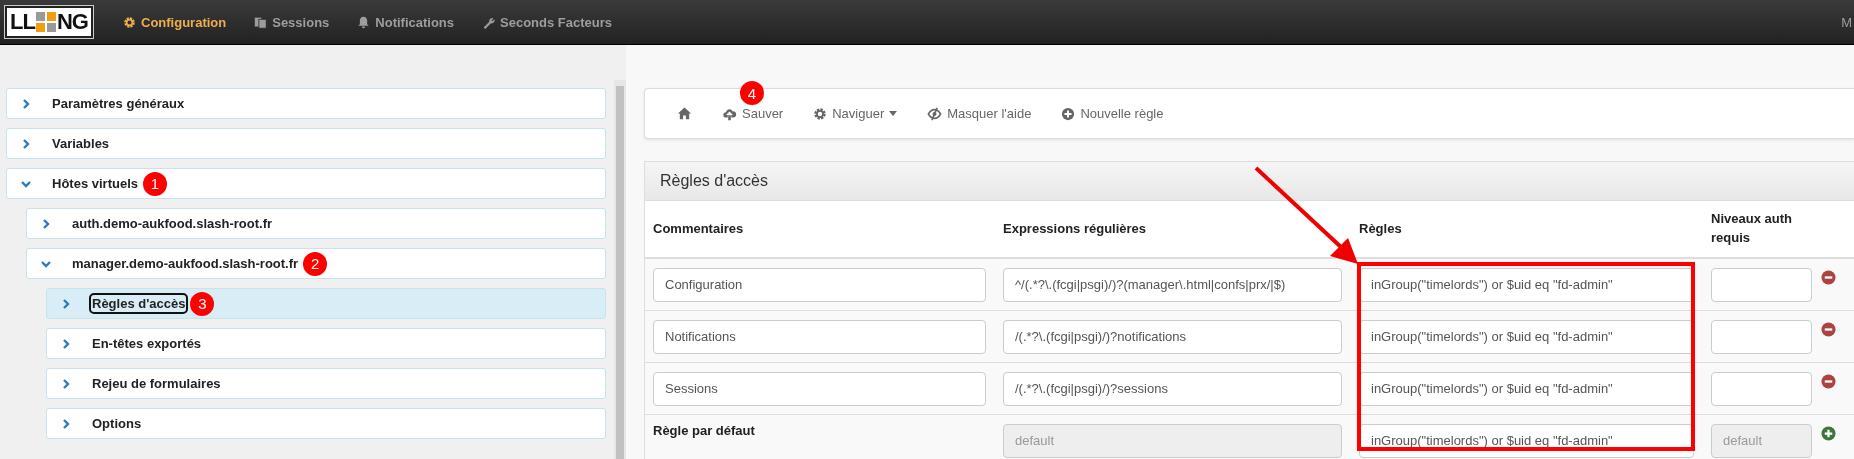 Image resolution: width=1854 pixels, height=459 pixels. What do you see at coordinates (326, 303) in the screenshot?
I see `tree-item: Règles d'accès 3` at bounding box center [326, 303].